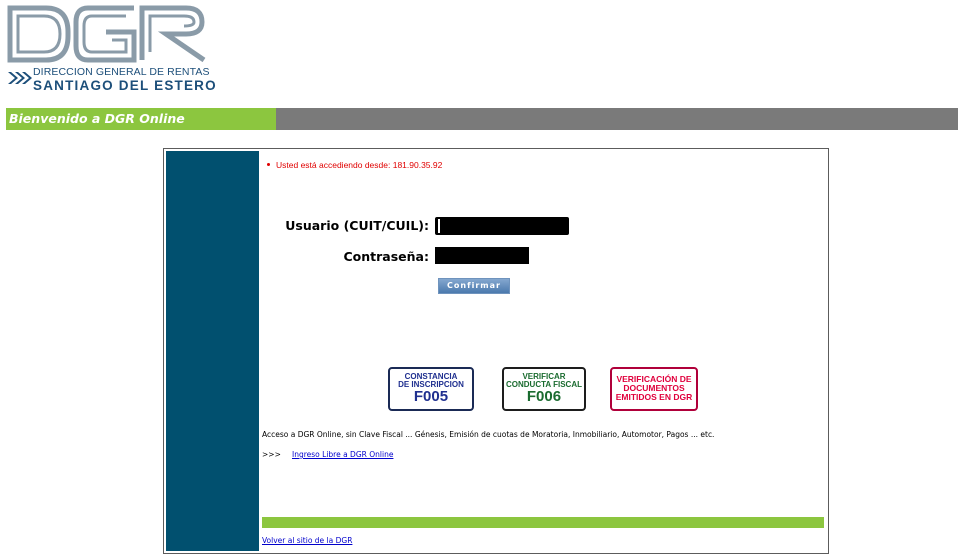  What do you see at coordinates (121, 72) in the screenshot?
I see `logo-org-line1: DIRECCION GENERAL DE RENTAS` at bounding box center [121, 72].